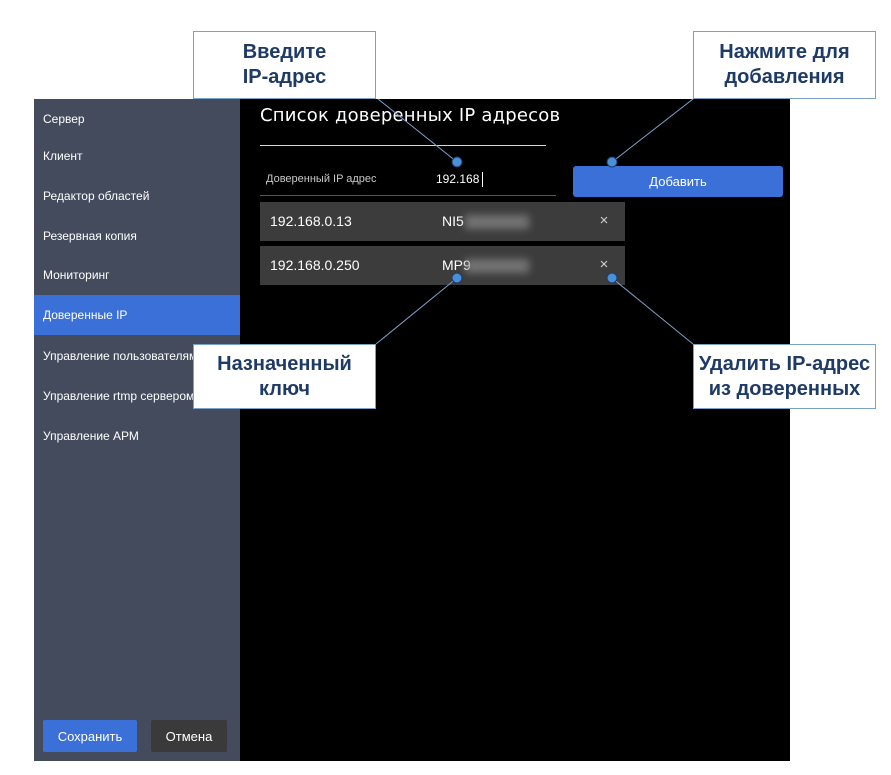  Describe the element at coordinates (137, 156) in the screenshot. I see `sidebar-item-client: Клиент` at that location.